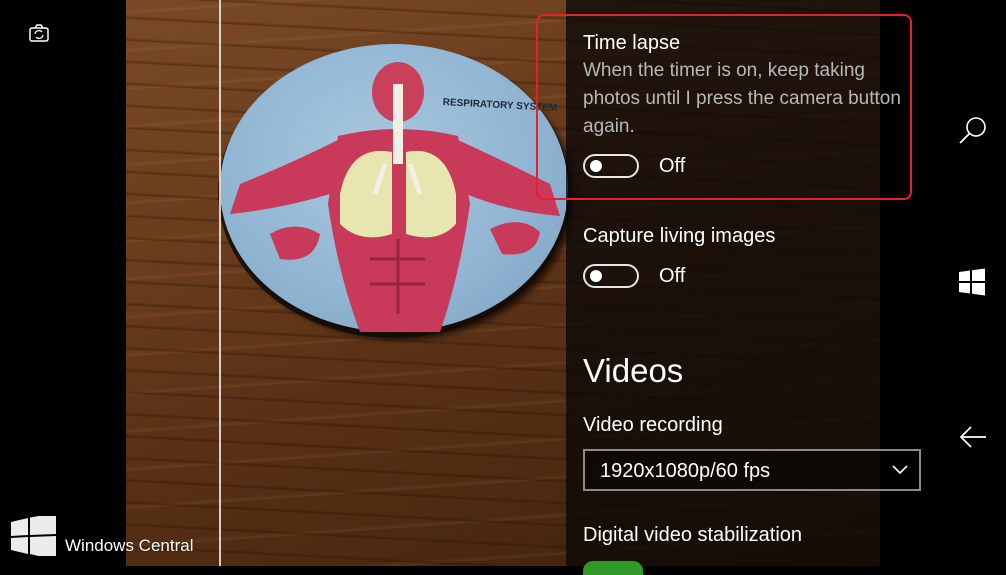 The height and width of the screenshot is (575, 1006). What do you see at coordinates (672, 276) in the screenshot?
I see `living-images-toggle-label: Off` at bounding box center [672, 276].